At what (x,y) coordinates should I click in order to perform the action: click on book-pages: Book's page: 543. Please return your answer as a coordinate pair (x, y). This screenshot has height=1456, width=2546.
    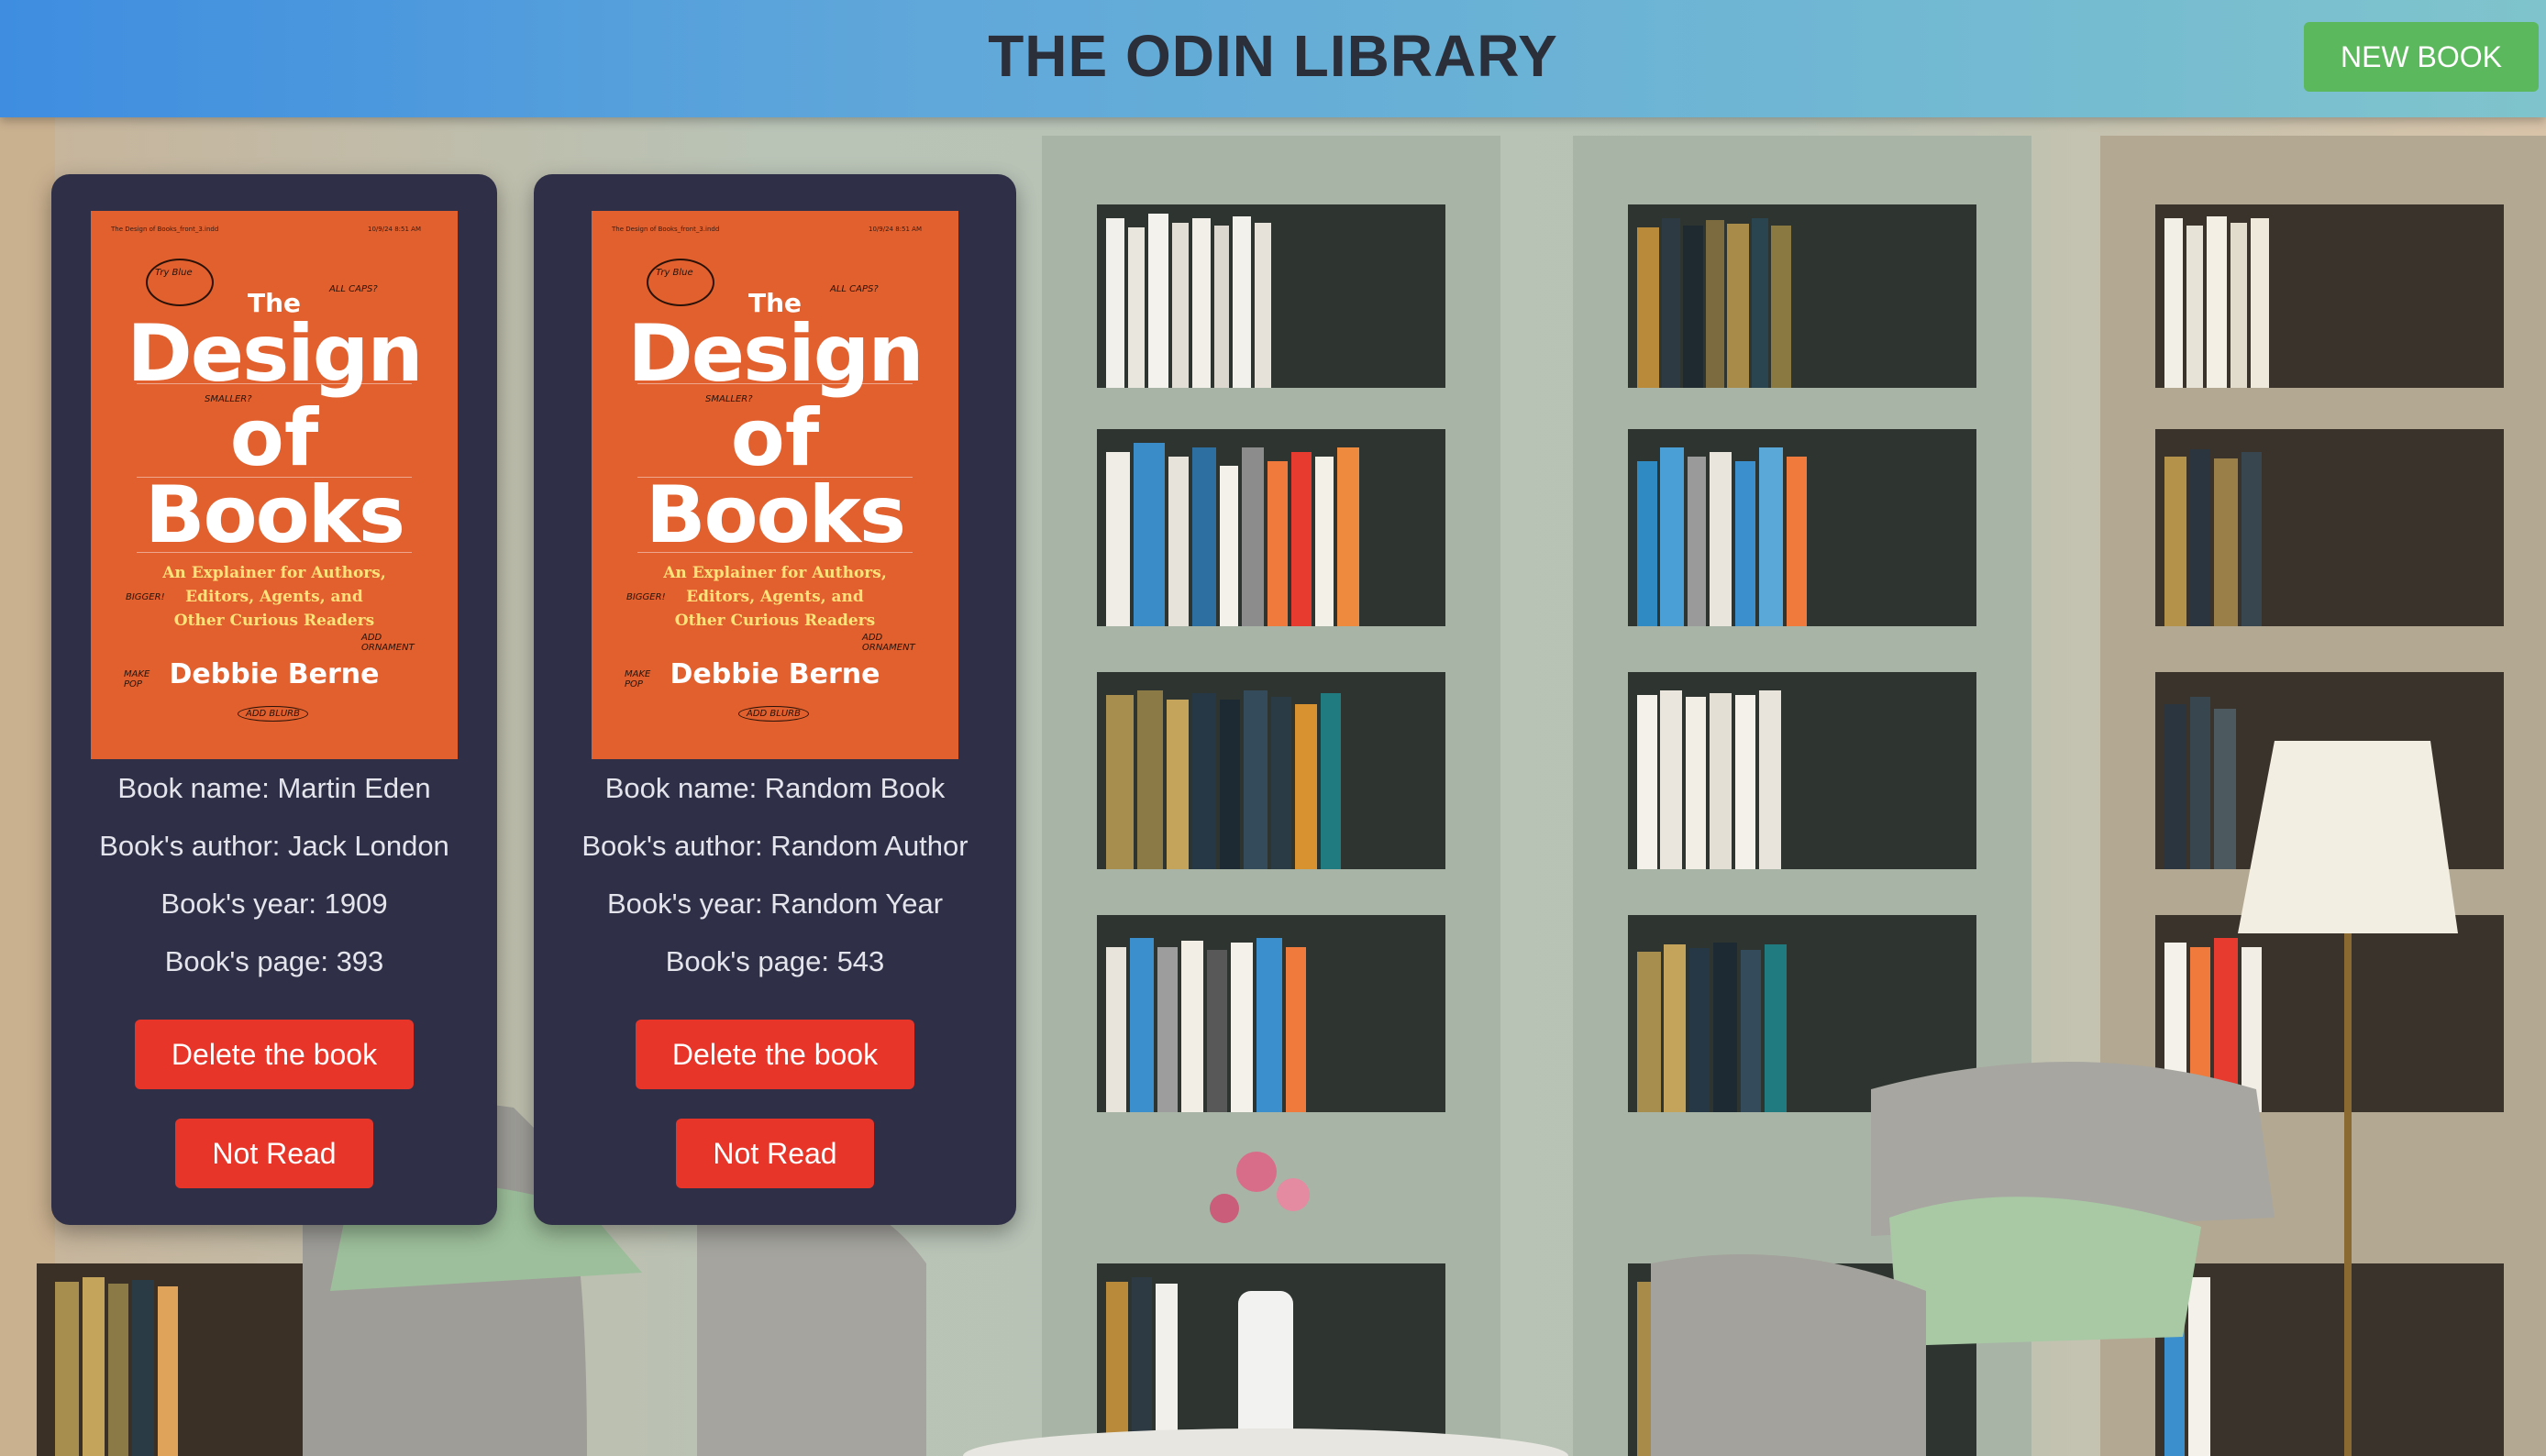
    Looking at the image, I should click on (775, 961).